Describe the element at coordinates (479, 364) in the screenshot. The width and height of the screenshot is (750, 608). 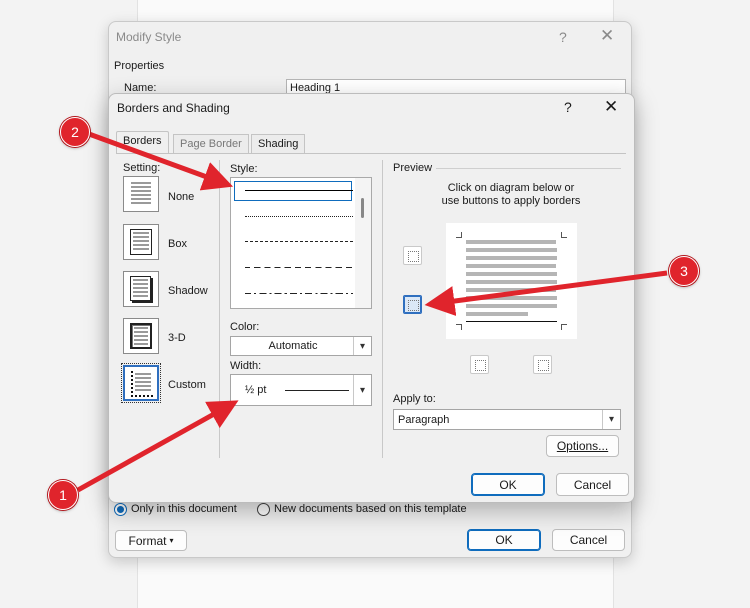
I see `left-border-button-icon` at that location.